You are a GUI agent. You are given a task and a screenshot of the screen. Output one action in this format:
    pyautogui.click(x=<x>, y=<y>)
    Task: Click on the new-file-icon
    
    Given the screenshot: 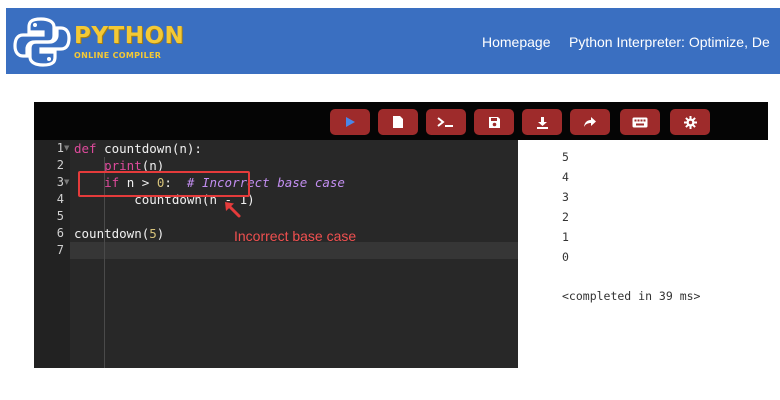 What is the action you would take?
    pyautogui.click(x=398, y=122)
    